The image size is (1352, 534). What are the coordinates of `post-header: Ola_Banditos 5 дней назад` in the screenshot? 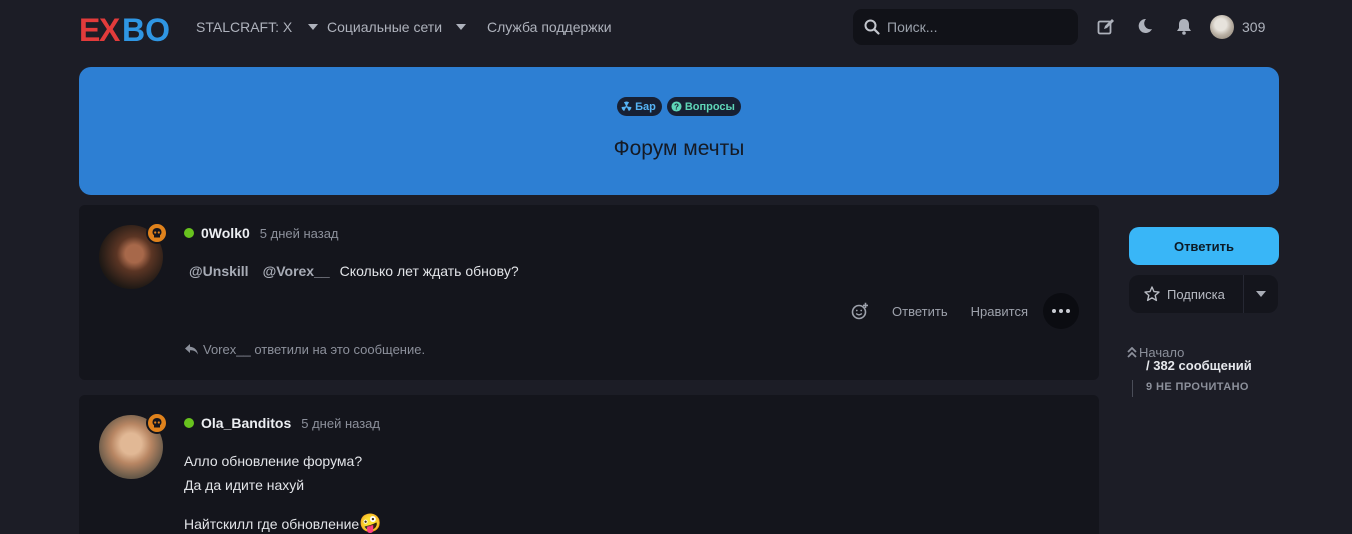 It's located at (282, 423).